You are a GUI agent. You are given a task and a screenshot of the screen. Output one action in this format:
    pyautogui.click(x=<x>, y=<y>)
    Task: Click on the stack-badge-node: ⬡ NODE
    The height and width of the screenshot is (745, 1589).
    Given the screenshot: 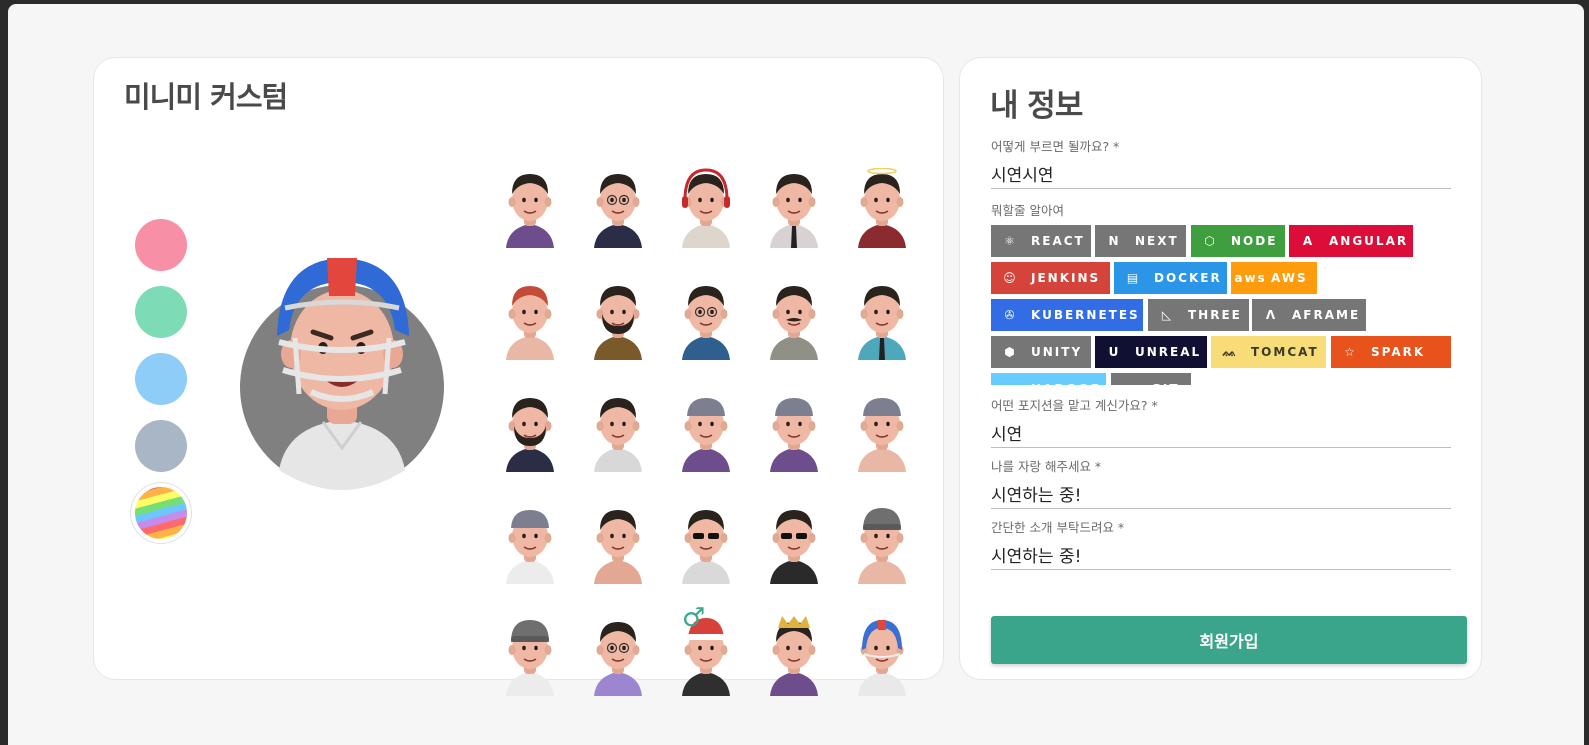 What is the action you would take?
    pyautogui.click(x=1238, y=241)
    